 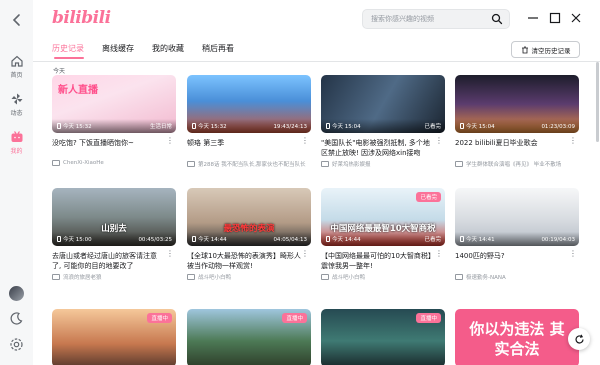 I want to click on video-title: 【全球10大最恐怖的表演秀】畸形人被当作动物一样观赏!, so click(x=249, y=261).